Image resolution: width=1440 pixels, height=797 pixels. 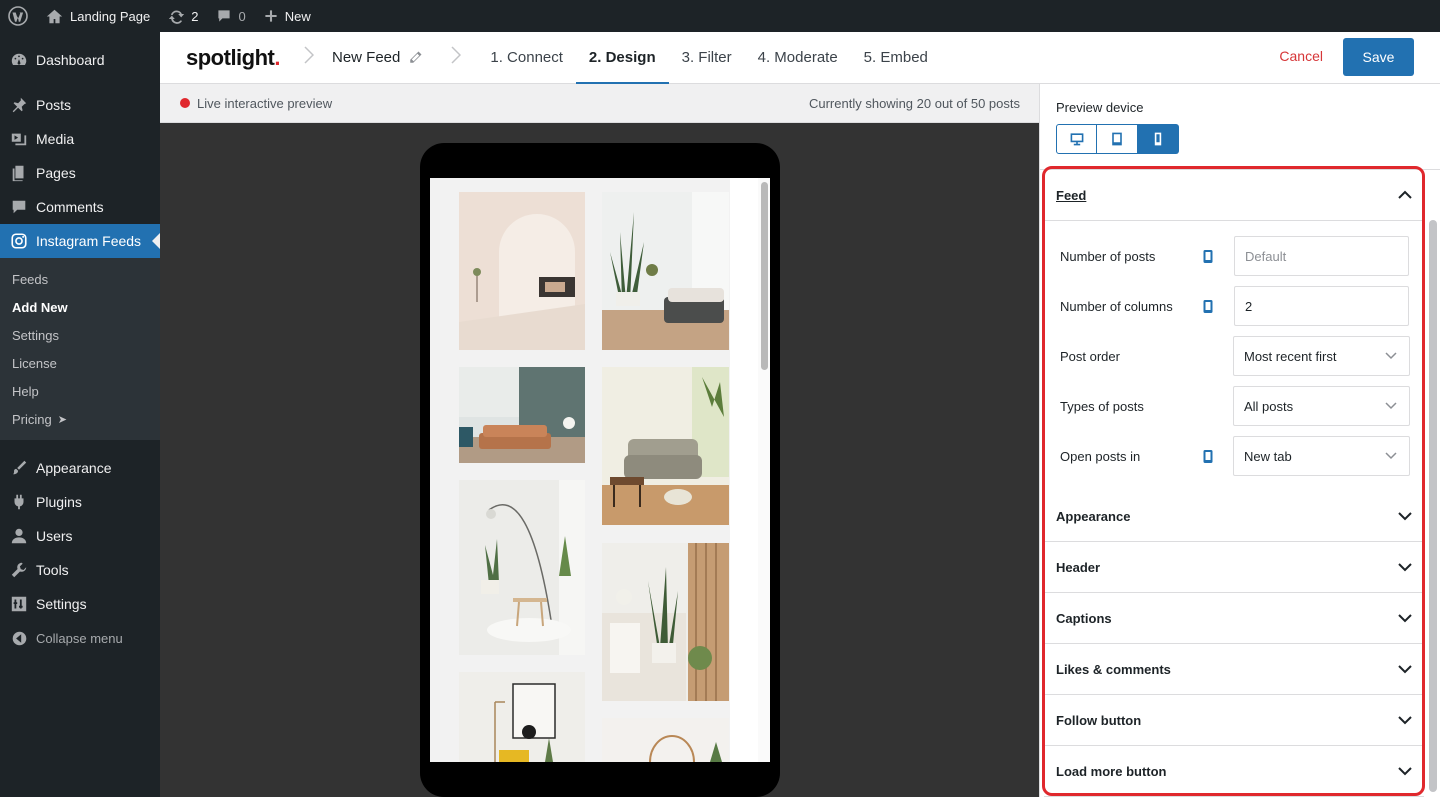 I want to click on site-name-link: Landing Page, so click(x=98, y=16).